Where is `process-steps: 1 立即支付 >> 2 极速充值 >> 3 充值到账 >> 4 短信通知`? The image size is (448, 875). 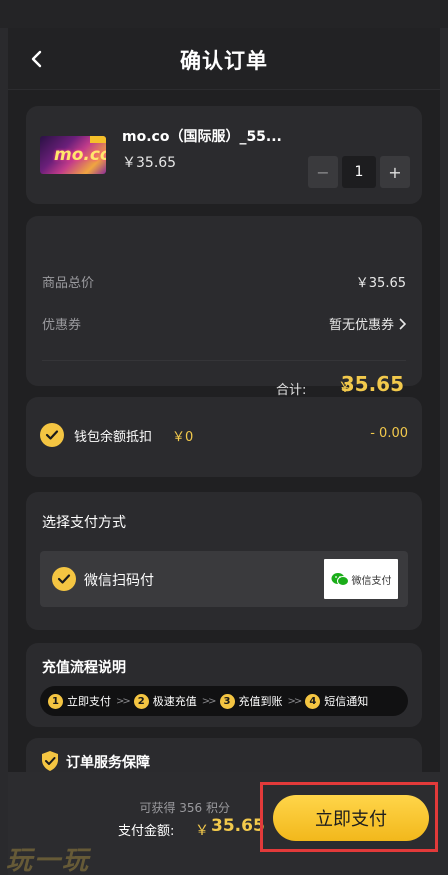 process-steps: 1 立即支付 >> 2 极速充值 >> 3 充值到账 >> 4 短信通知 is located at coordinates (224, 701).